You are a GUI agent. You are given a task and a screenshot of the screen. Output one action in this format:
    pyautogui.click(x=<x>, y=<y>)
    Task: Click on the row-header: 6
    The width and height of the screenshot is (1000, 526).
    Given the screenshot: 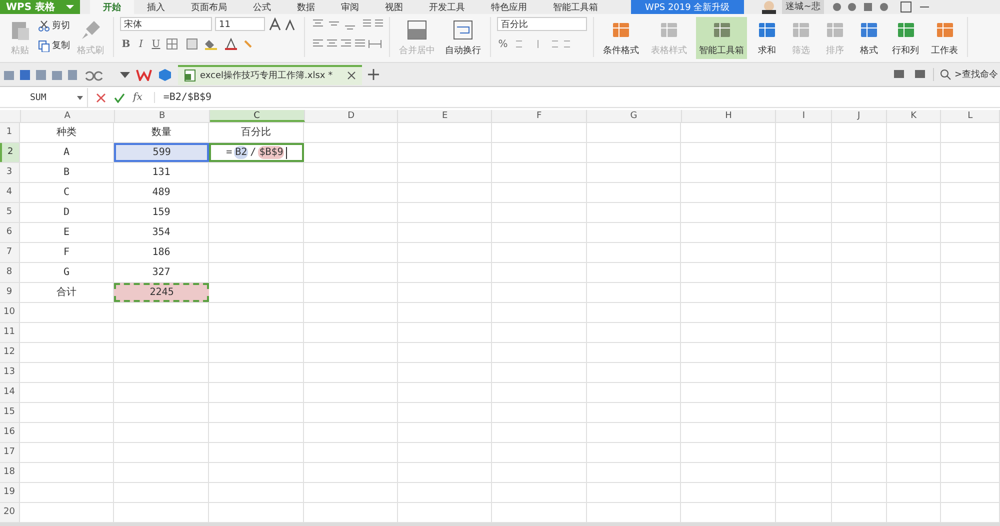 What is the action you would take?
    pyautogui.click(x=10, y=232)
    